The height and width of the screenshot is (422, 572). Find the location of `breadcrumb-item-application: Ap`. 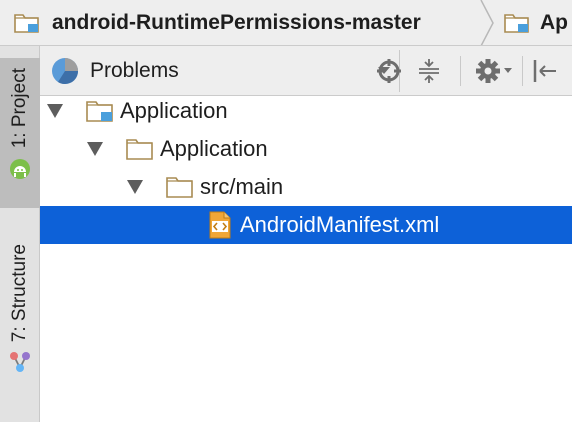

breadcrumb-item-application: Ap is located at coordinates (536, 22).